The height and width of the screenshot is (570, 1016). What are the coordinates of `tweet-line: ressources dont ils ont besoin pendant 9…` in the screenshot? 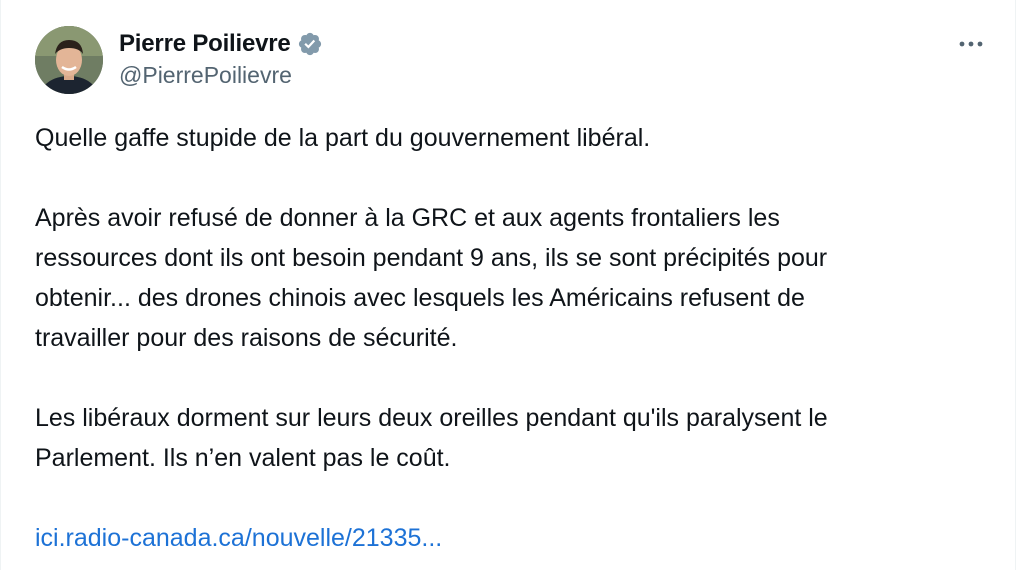 It's located at (431, 258).